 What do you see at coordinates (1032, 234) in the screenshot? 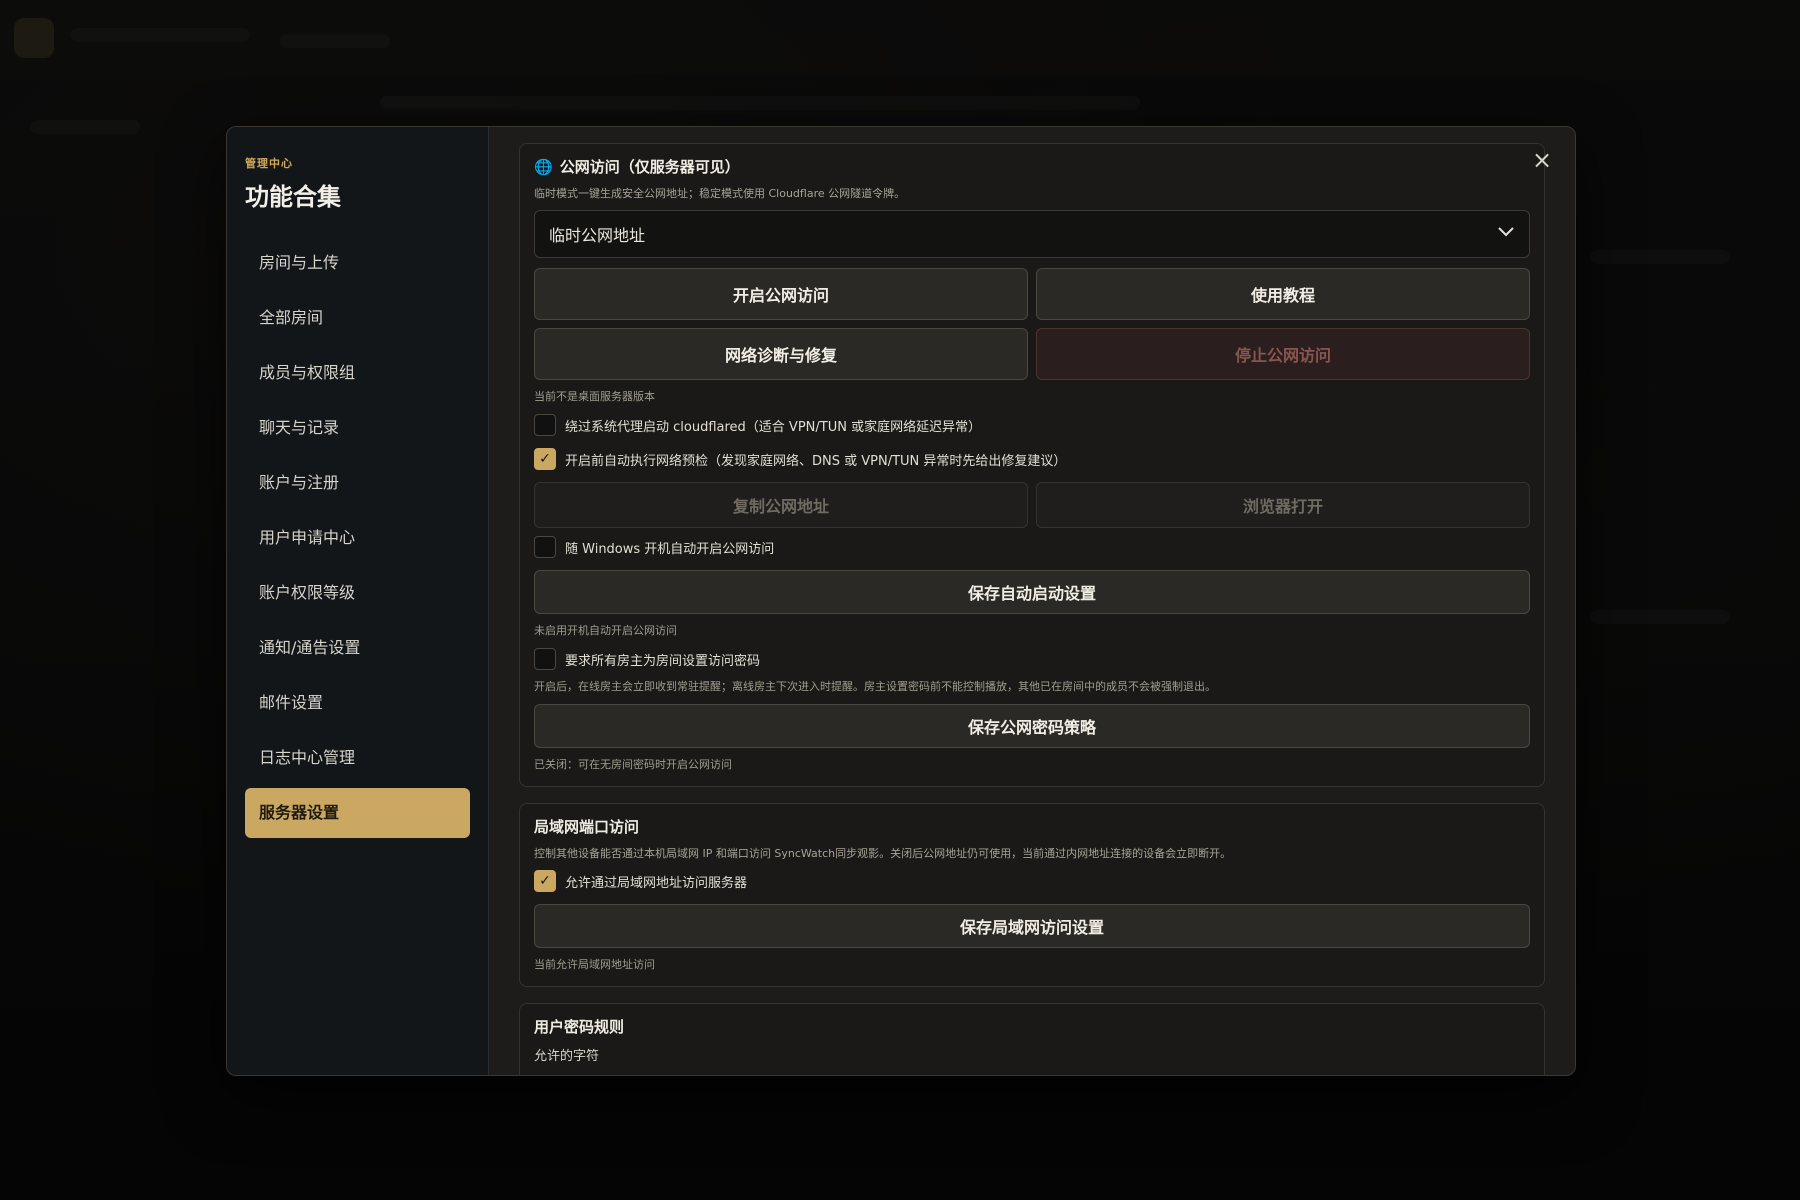
I see `public-mode-select: 临时公网地址` at bounding box center [1032, 234].